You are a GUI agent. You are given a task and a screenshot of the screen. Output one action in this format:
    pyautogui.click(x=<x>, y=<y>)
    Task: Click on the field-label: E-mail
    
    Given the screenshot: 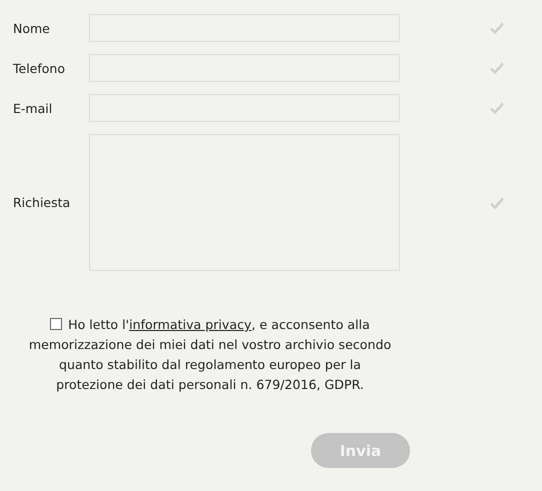 What is the action you would take?
    pyautogui.click(x=33, y=108)
    